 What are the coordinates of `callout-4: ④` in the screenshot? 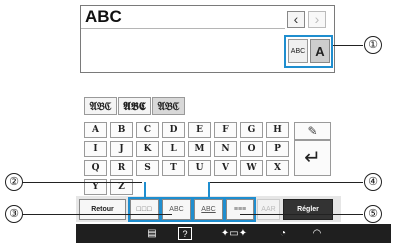 It's located at (373, 182).